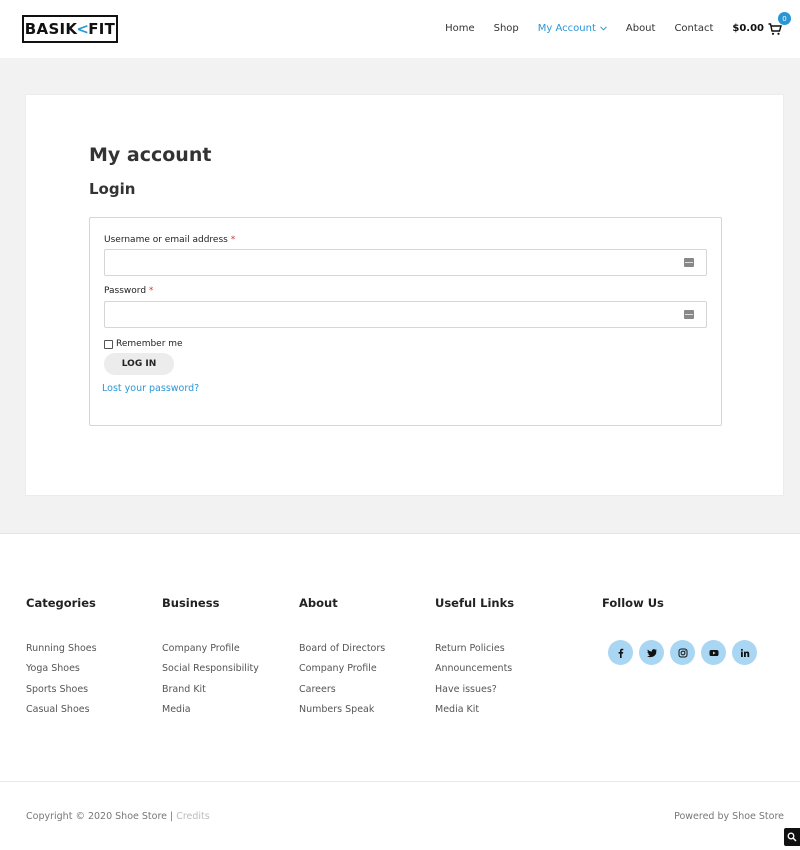 The image size is (800, 850). Describe the element at coordinates (150, 155) in the screenshot. I see `page-title: My account` at that location.